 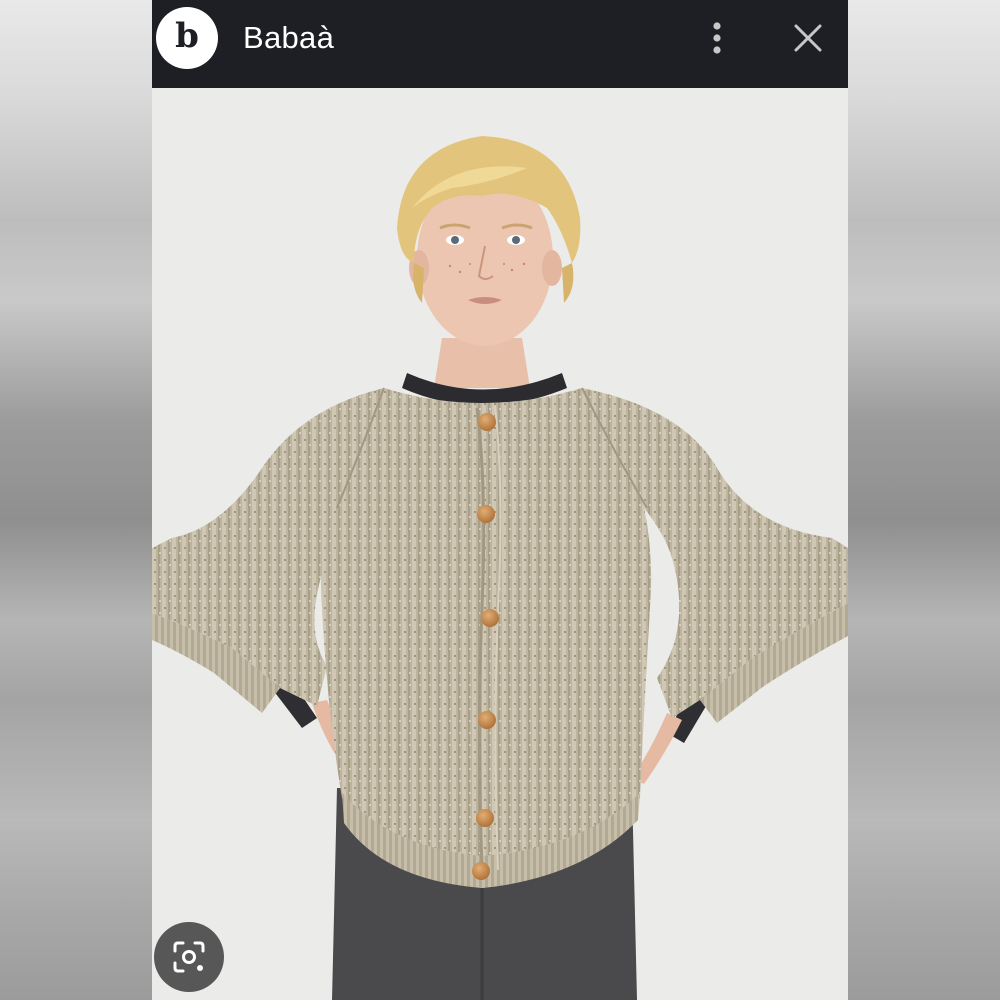 I want to click on visual-search-icon, so click(x=189, y=957).